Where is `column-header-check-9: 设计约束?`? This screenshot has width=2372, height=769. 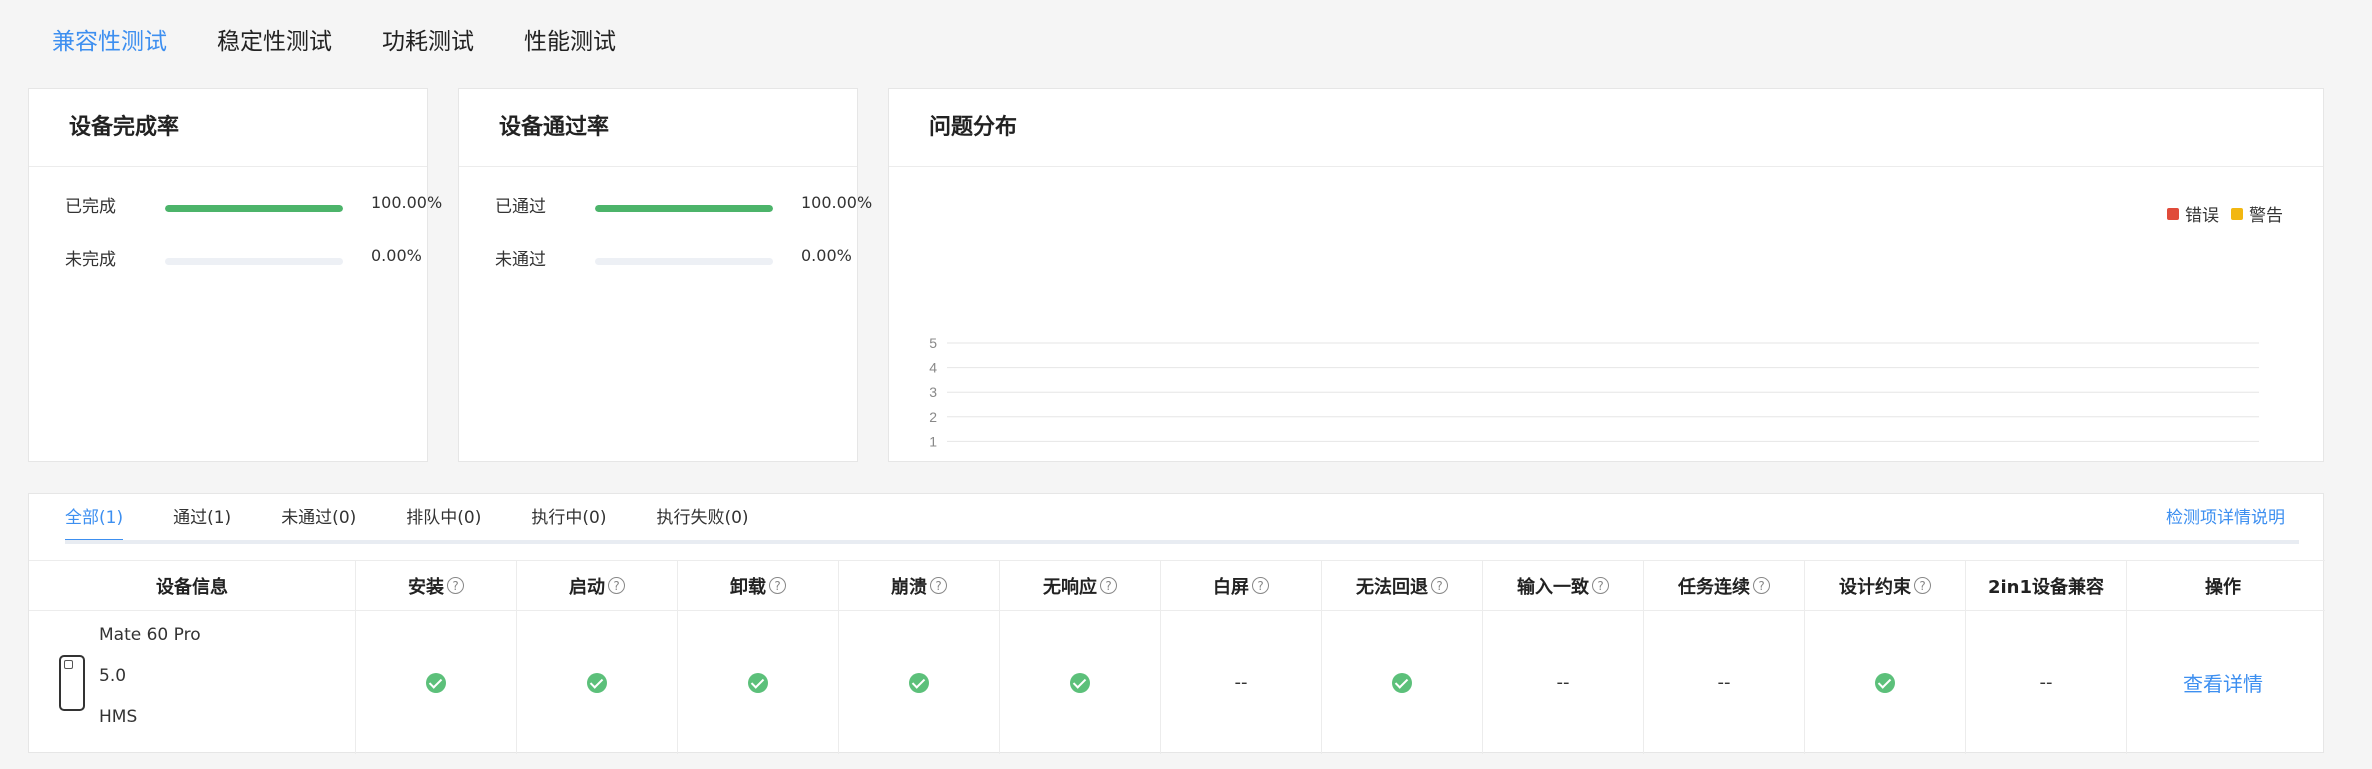
column-header-check-9: 设计约束? is located at coordinates (1885, 585).